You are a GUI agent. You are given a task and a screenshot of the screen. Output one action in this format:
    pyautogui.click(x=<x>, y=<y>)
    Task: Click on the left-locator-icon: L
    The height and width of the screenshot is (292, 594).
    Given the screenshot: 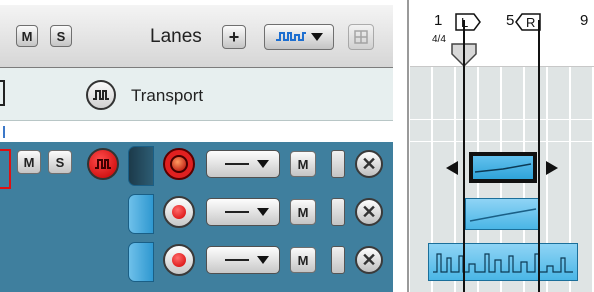 What is the action you would take?
    pyautogui.click(x=468, y=39)
    